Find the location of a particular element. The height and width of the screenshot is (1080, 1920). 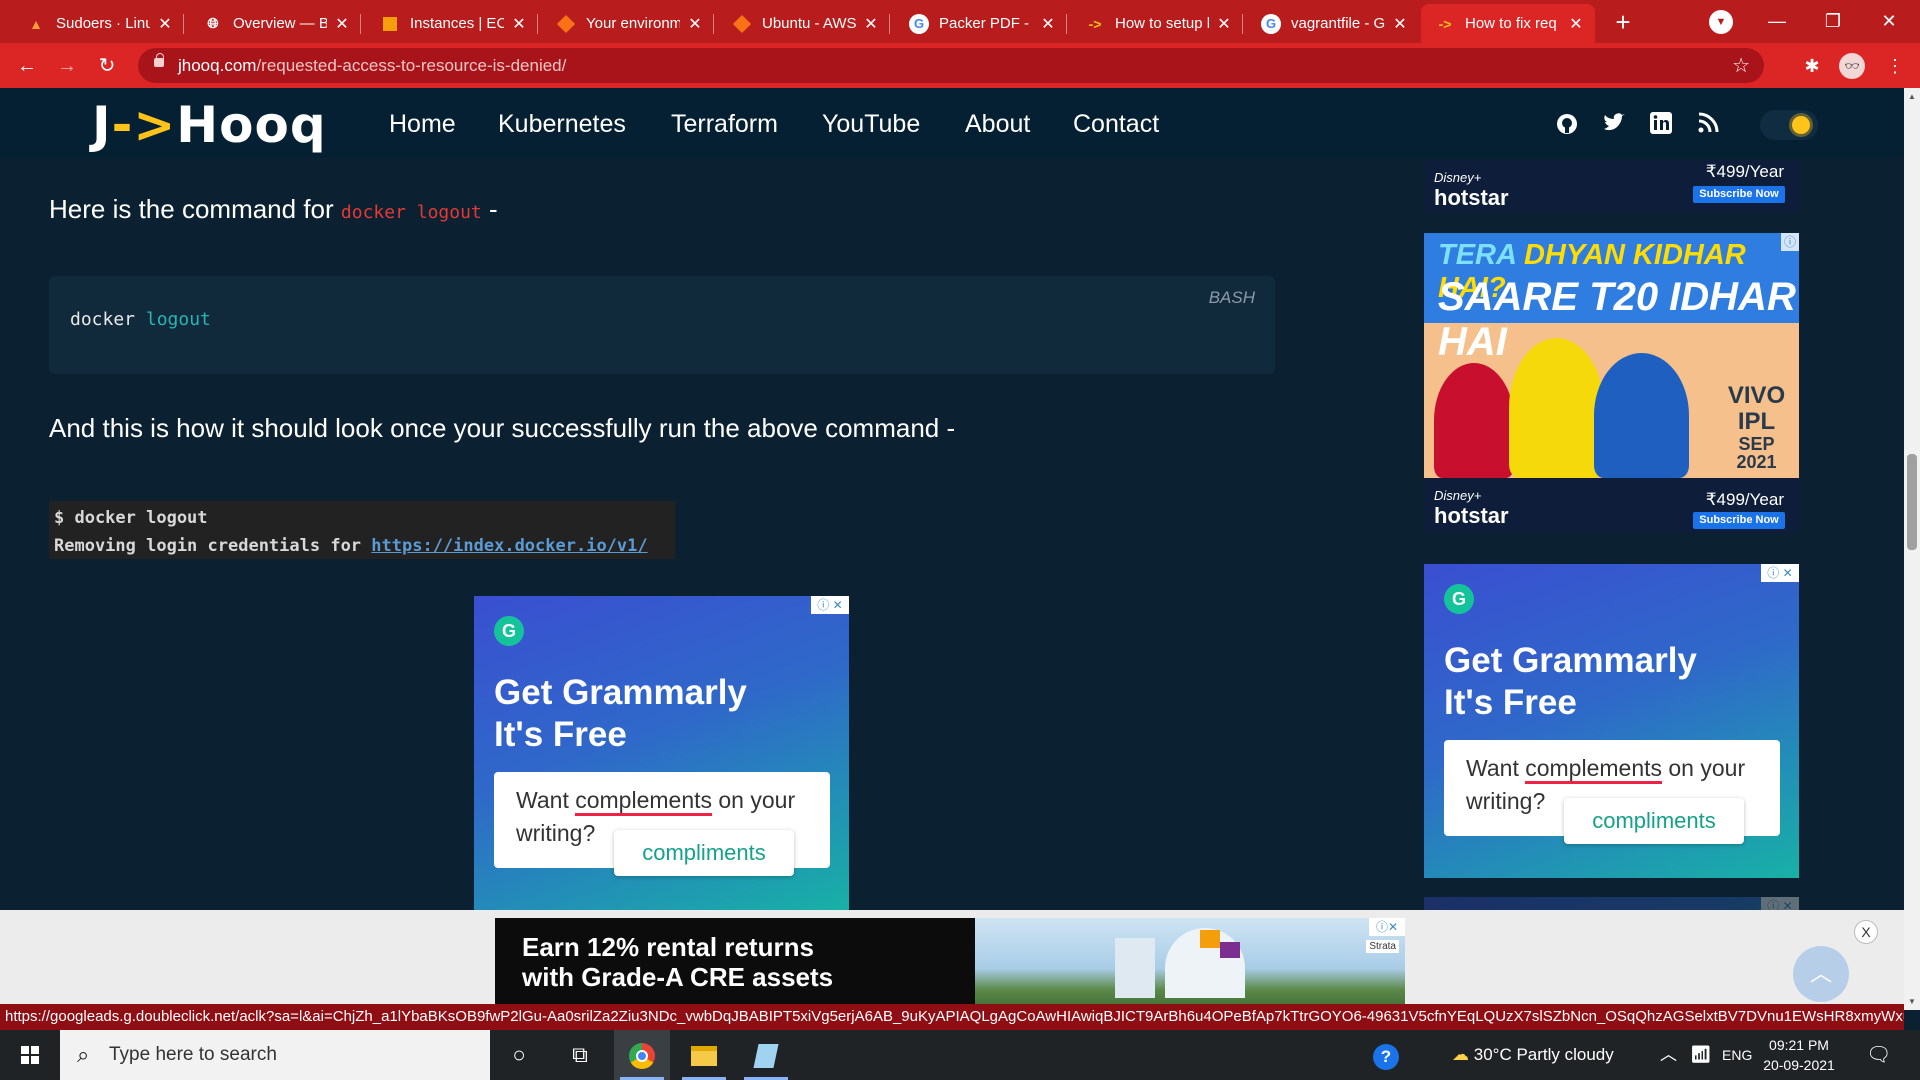

minimize-icon: — is located at coordinates (1777, 21).